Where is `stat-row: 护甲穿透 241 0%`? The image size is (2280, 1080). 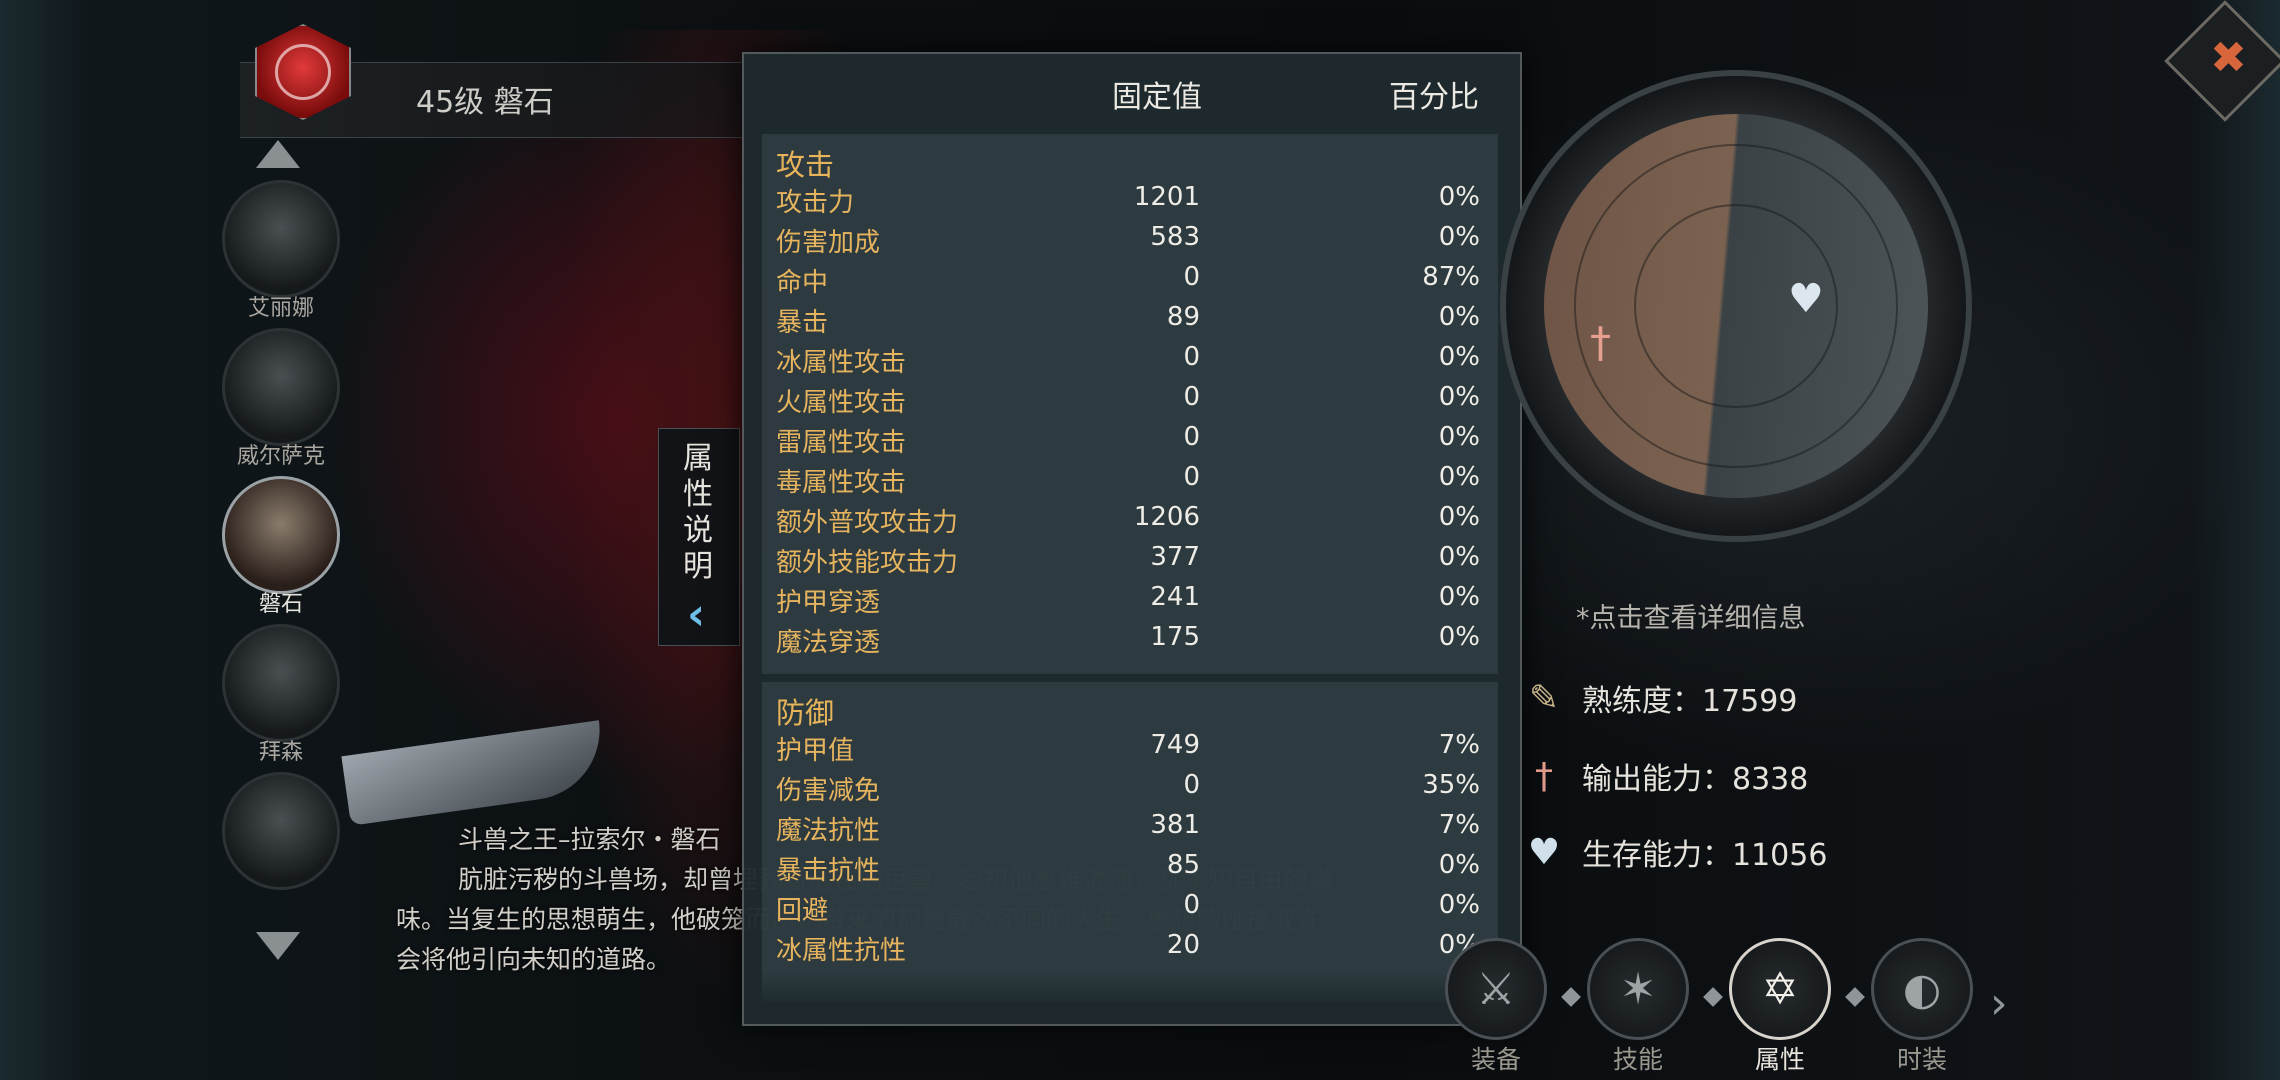
stat-row: 护甲穿透 241 0% is located at coordinates (1128, 600).